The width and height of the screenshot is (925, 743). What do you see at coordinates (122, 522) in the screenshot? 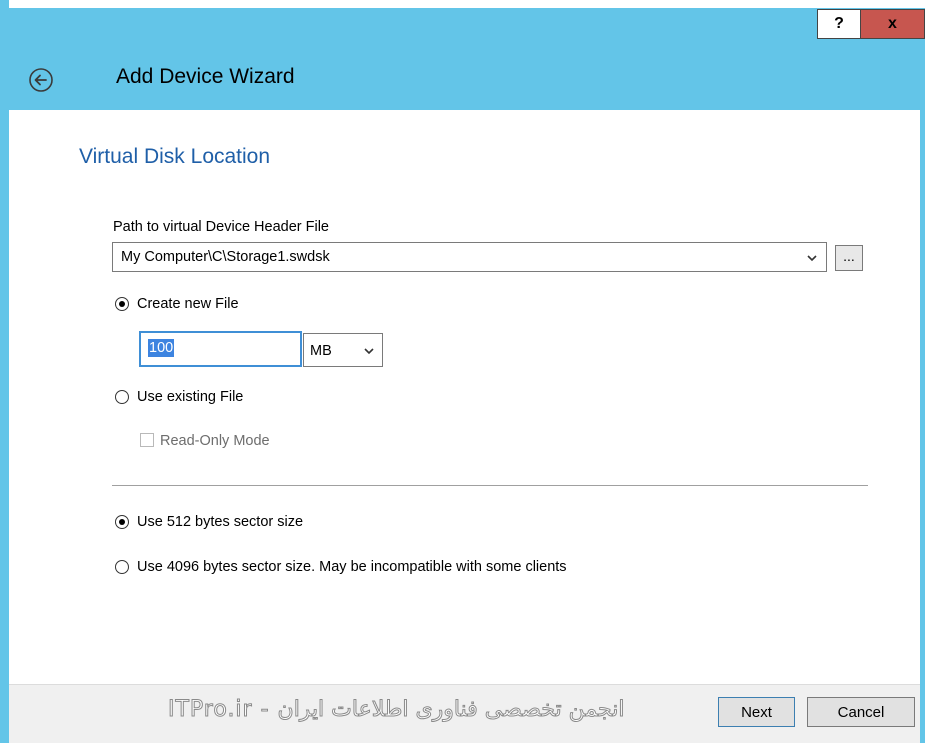
I see `sector-512-radio` at bounding box center [122, 522].